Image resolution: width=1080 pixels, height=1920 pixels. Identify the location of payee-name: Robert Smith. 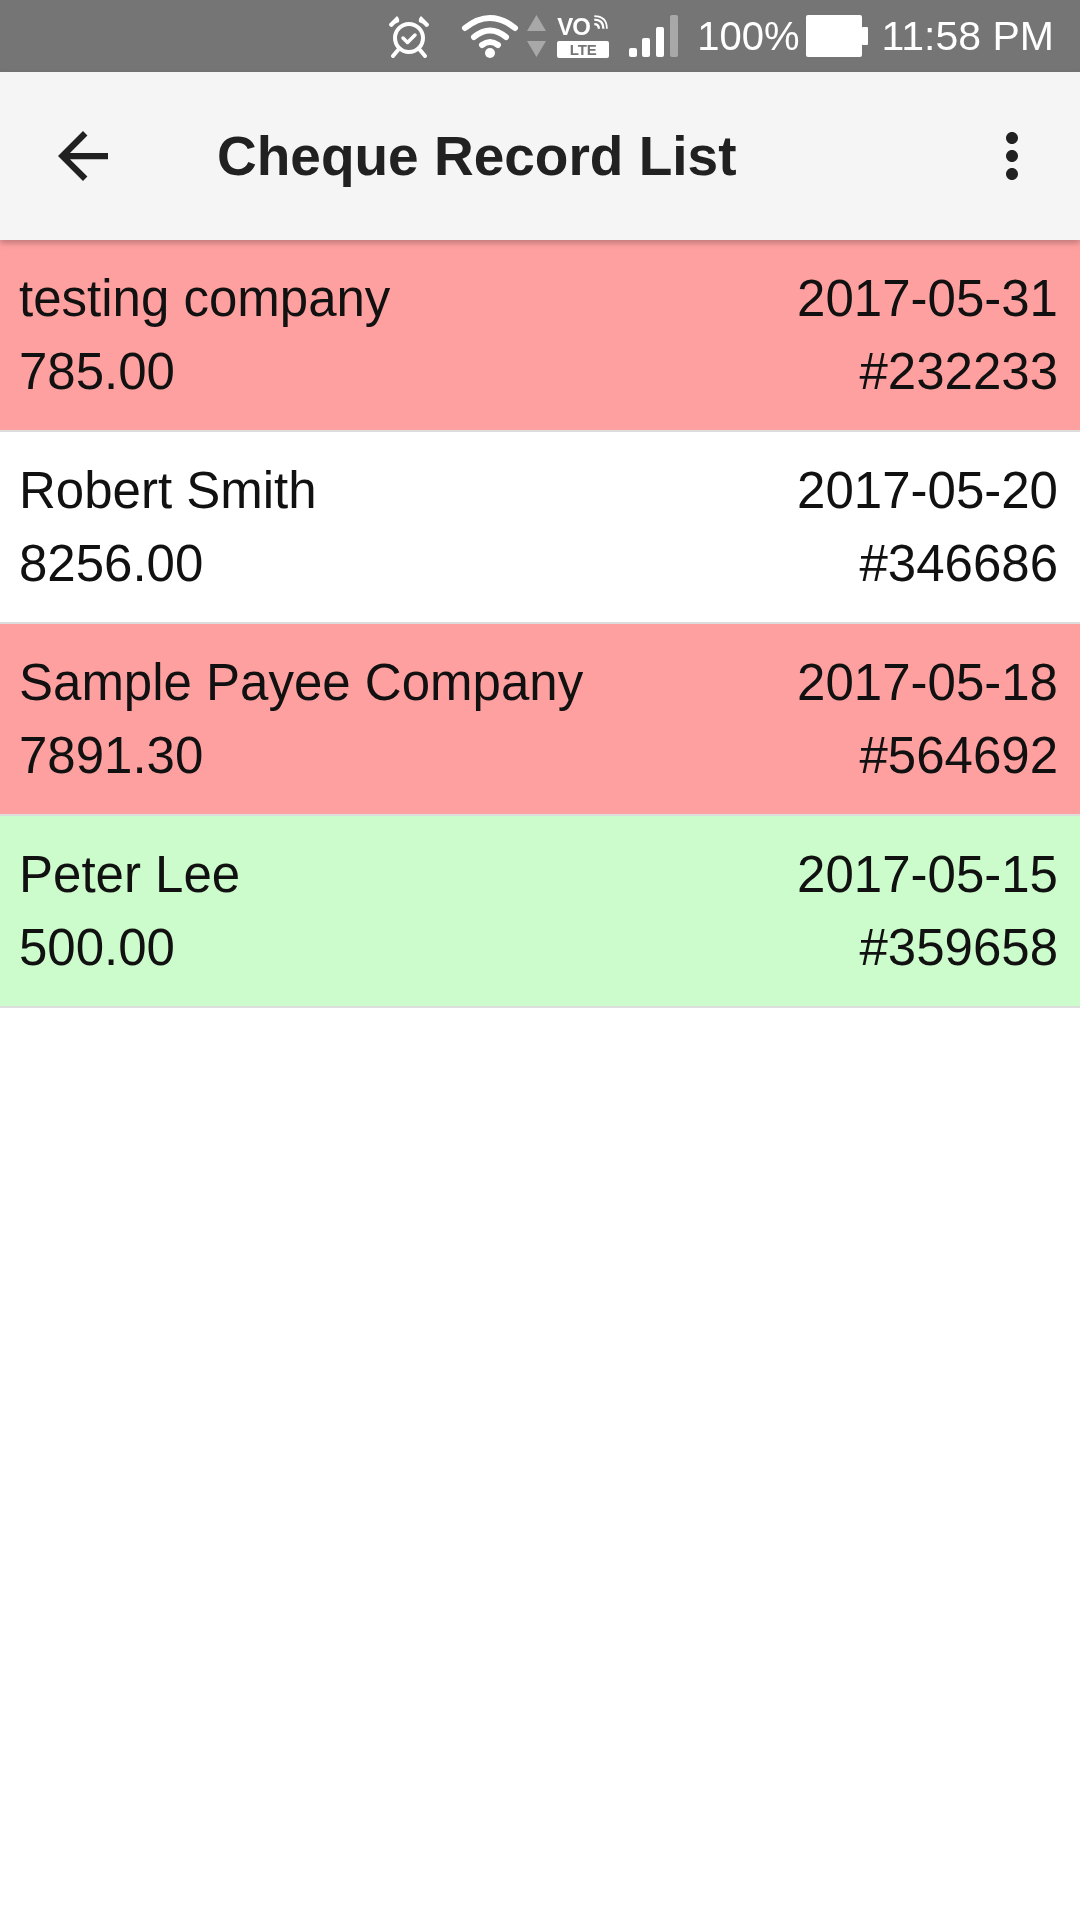
(168, 490).